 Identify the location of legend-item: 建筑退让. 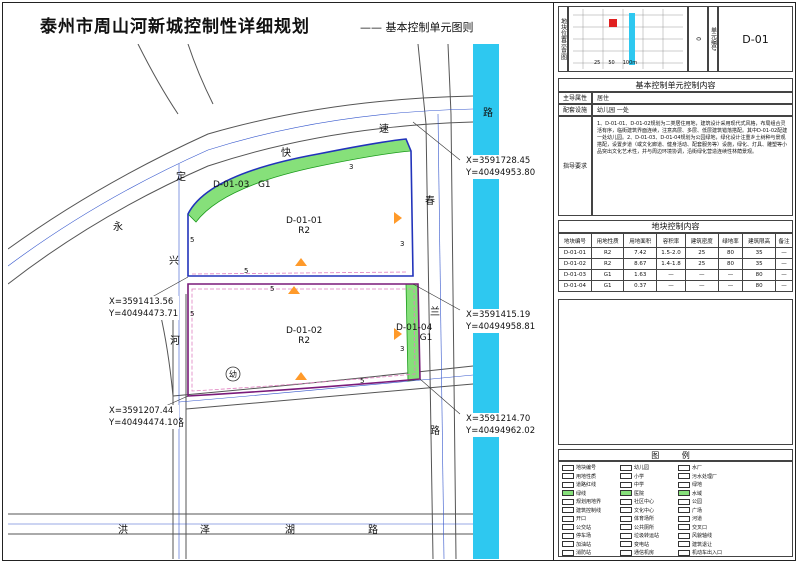
(695, 544).